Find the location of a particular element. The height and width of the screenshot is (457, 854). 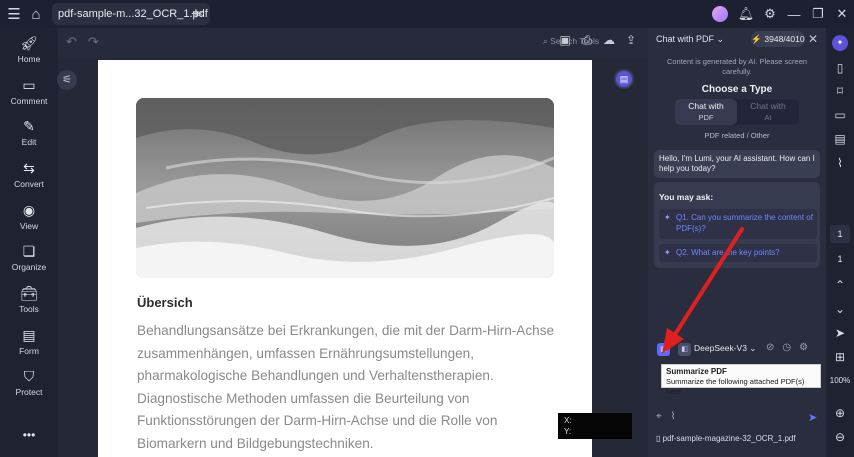

sidebar-item-tools: 🧰︎ Tools is located at coordinates (29, 299).